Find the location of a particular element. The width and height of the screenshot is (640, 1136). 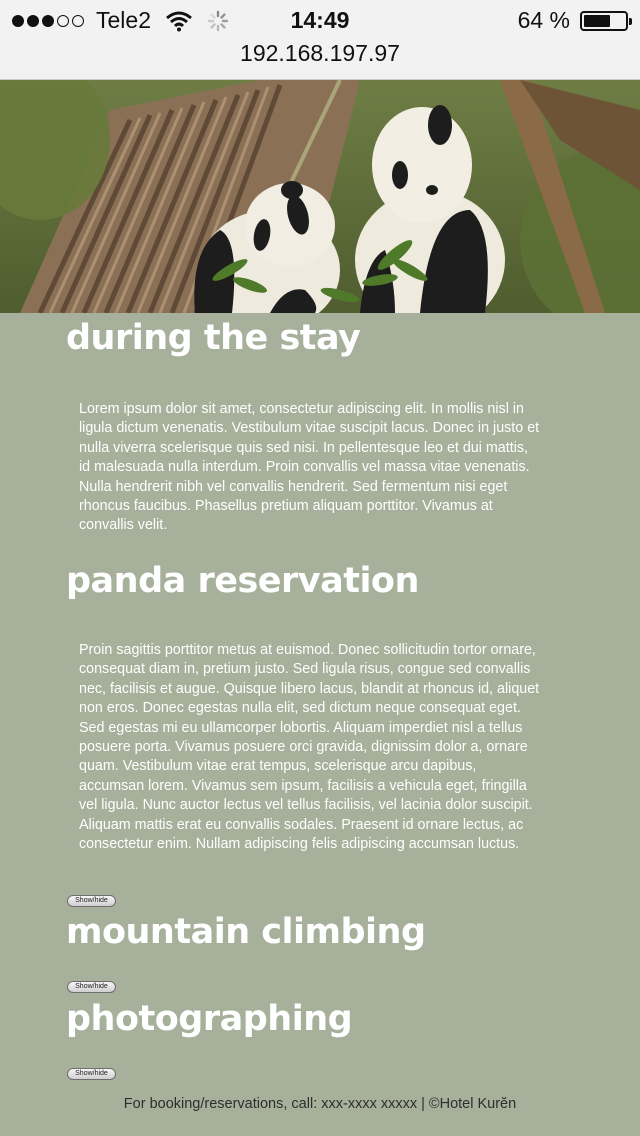

show-hide-button-photographing: Show/hide is located at coordinates (91, 1074).